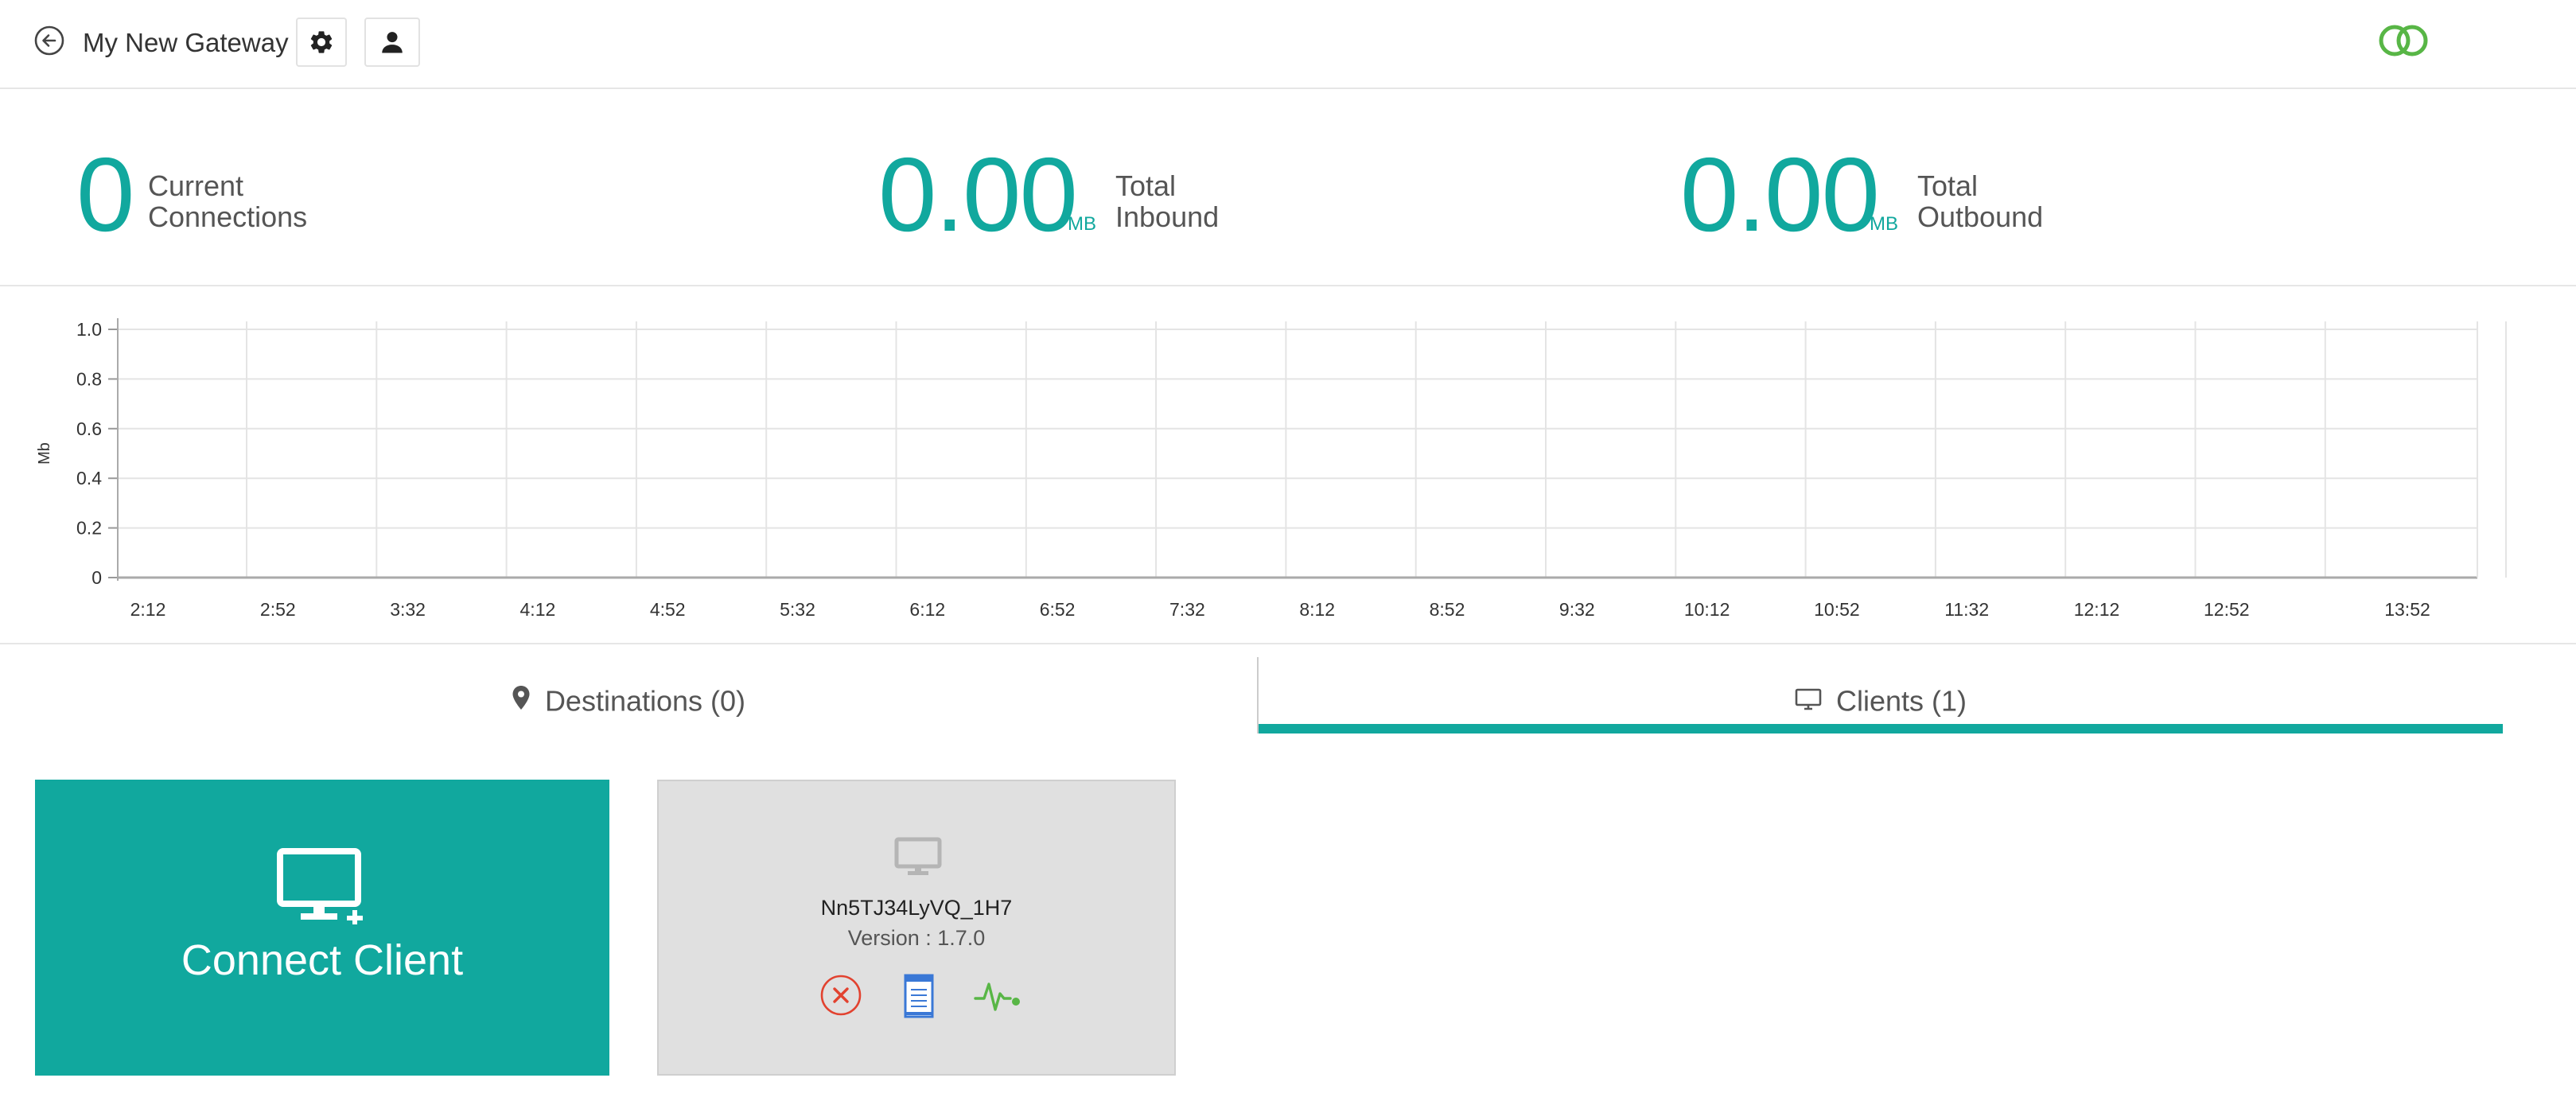 The image size is (2576, 1109). Describe the element at coordinates (323, 960) in the screenshot. I see `connect-client-label: Connect Client` at that location.